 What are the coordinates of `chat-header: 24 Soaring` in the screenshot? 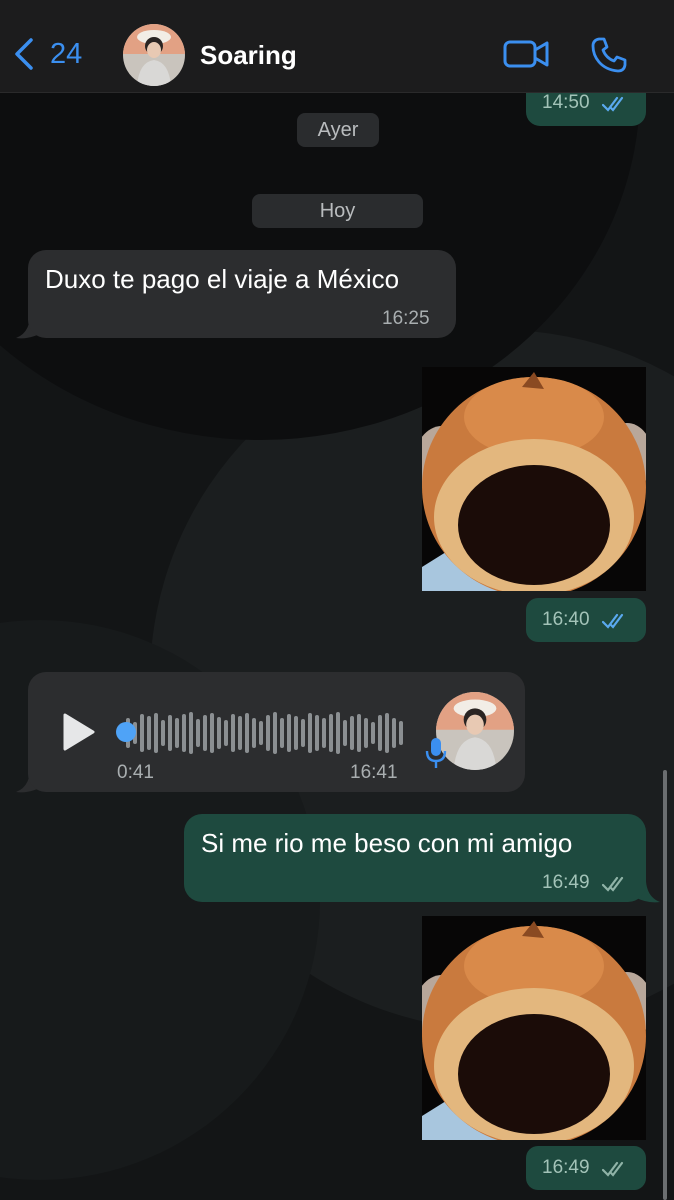 It's located at (337, 46).